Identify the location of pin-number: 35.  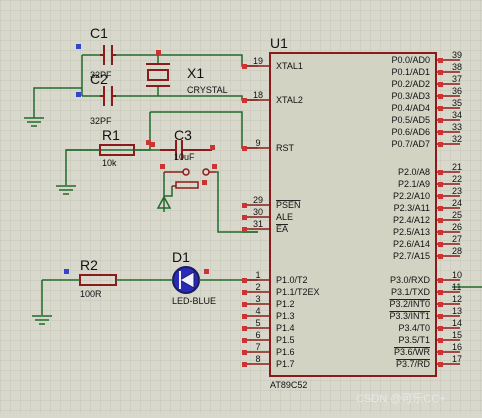
(457, 103).